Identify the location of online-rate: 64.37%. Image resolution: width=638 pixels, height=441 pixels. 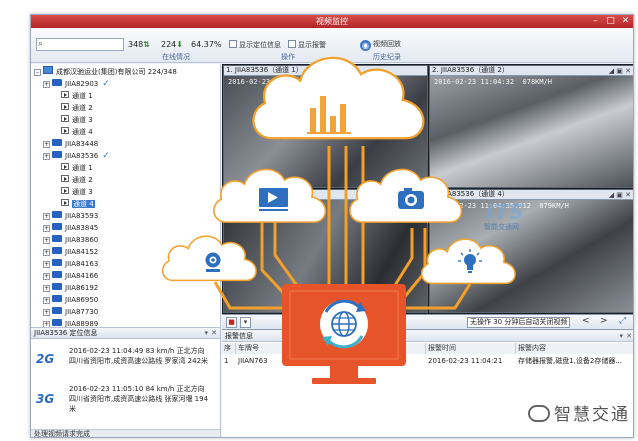
(206, 44).